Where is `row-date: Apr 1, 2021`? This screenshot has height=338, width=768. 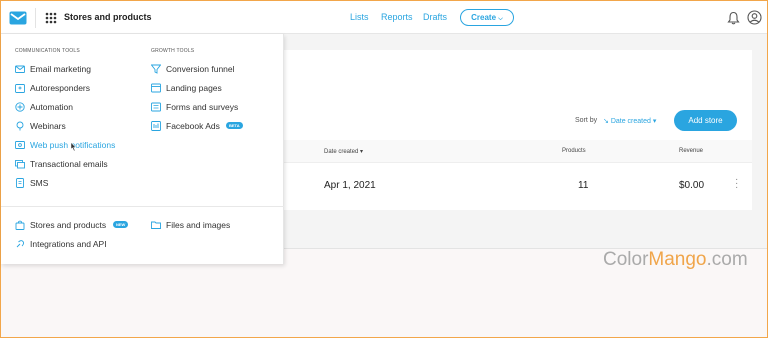
row-date: Apr 1, 2021 is located at coordinates (350, 185).